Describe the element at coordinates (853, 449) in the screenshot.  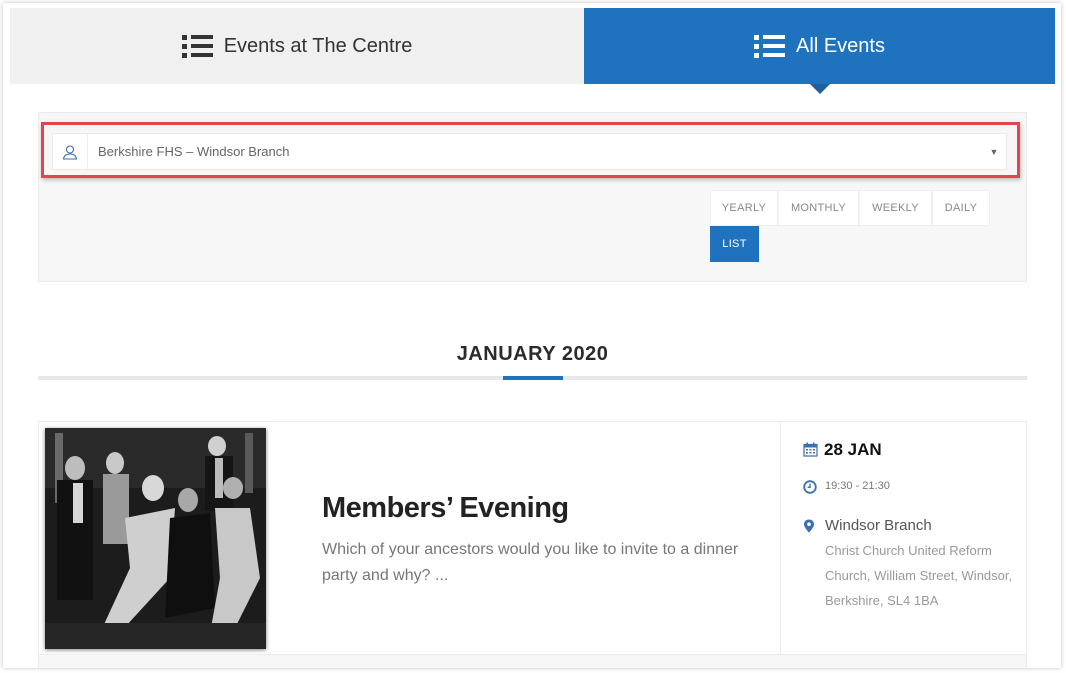
I see `event-date: 28 JAN` at that location.